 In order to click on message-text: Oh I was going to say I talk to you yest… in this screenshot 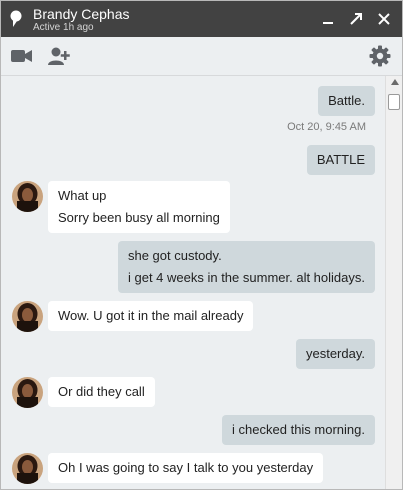, I will do `click(186, 467)`.